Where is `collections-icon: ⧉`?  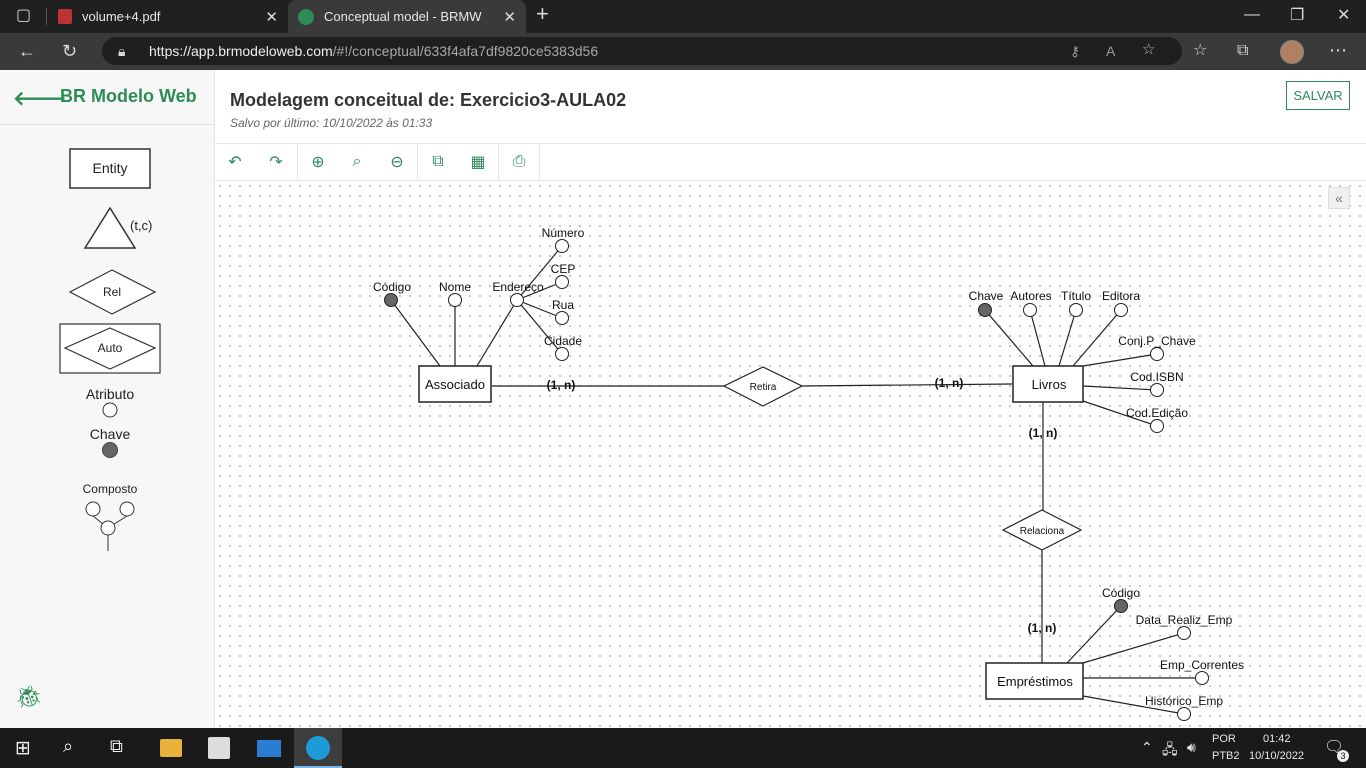
collections-icon: ⧉ is located at coordinates (1242, 51).